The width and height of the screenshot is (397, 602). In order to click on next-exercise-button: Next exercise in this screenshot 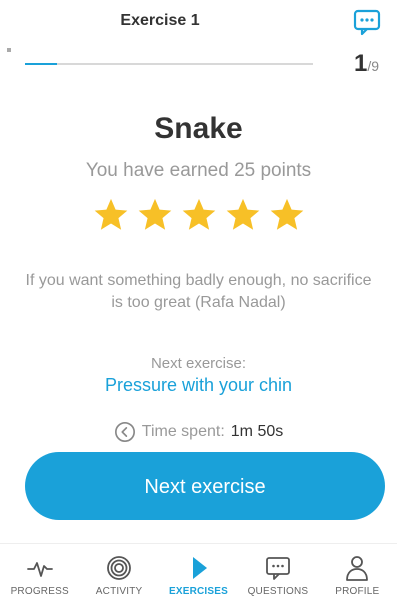, I will do `click(205, 486)`.